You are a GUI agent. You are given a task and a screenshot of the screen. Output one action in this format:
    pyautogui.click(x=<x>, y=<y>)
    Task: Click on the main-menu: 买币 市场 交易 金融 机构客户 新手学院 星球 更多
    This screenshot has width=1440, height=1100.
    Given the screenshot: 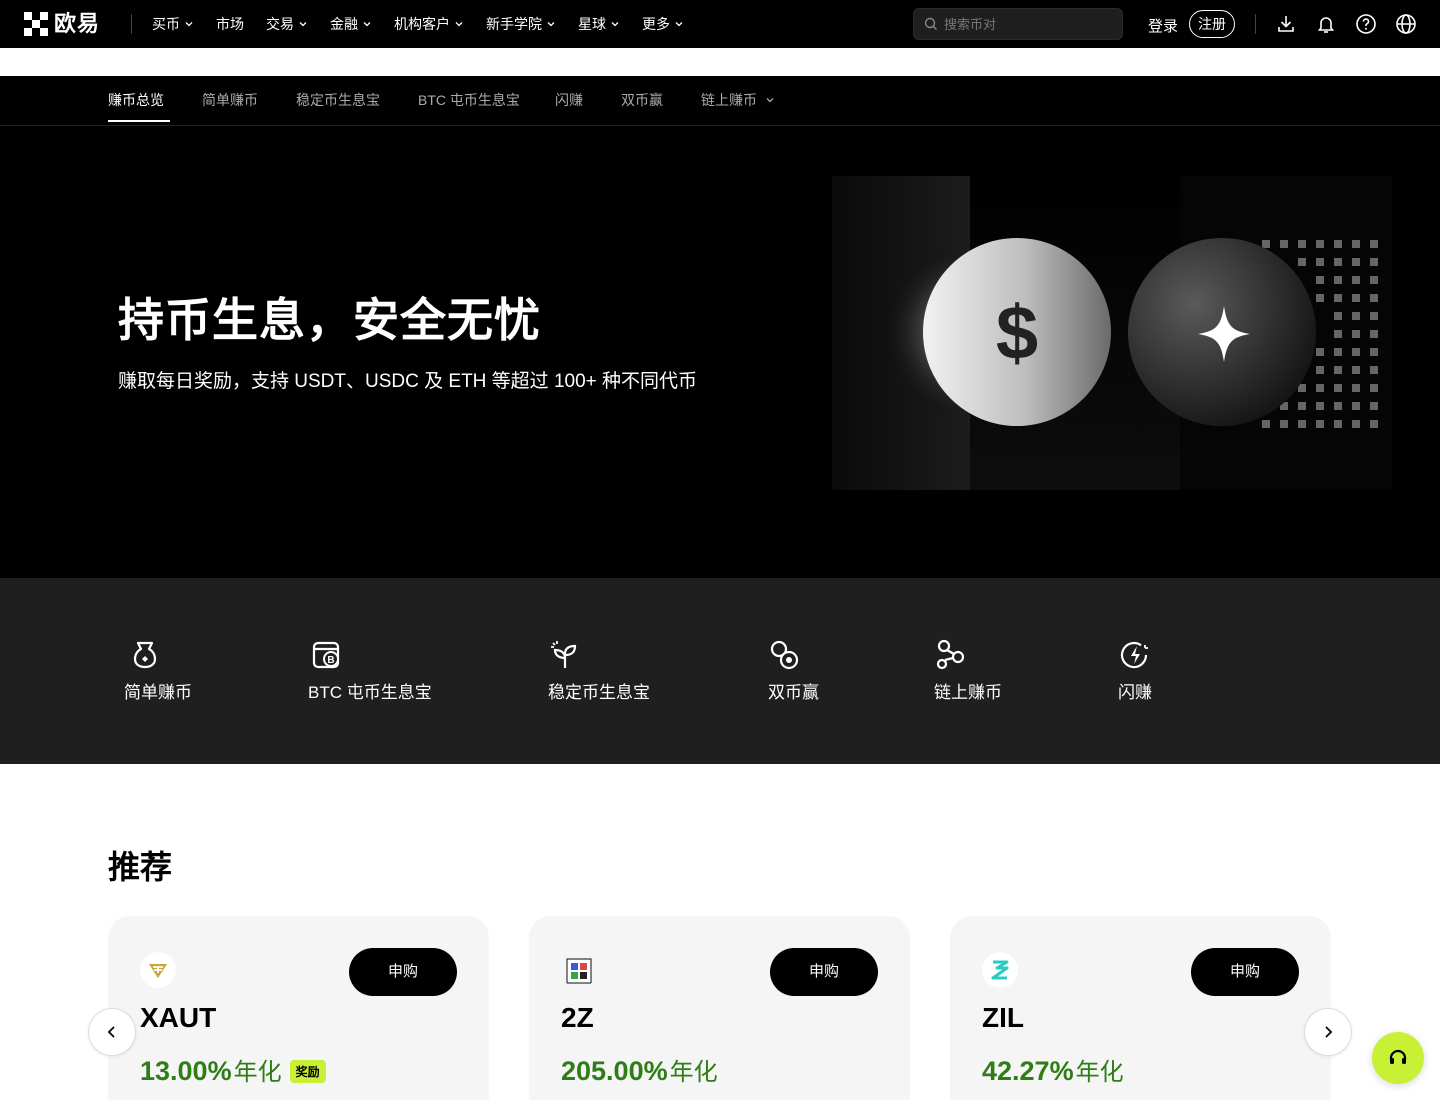 What is the action you would take?
    pyautogui.click(x=429, y=24)
    